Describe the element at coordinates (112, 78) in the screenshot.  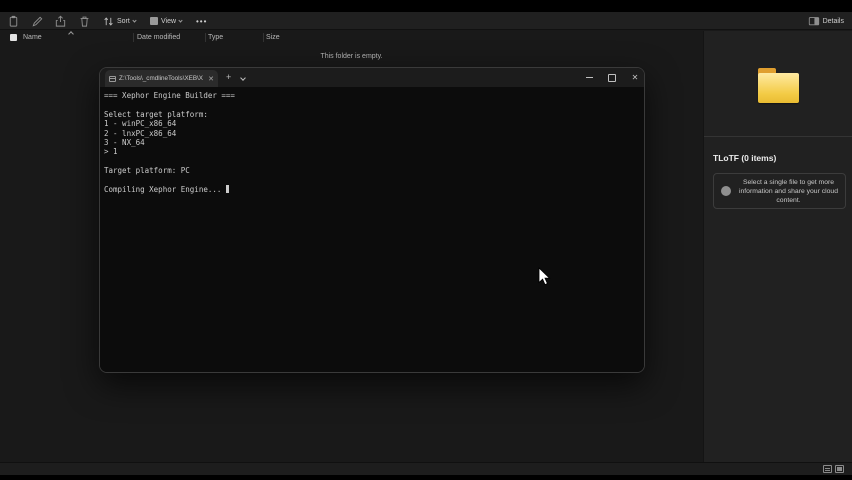
I see `cmd-window-icon` at that location.